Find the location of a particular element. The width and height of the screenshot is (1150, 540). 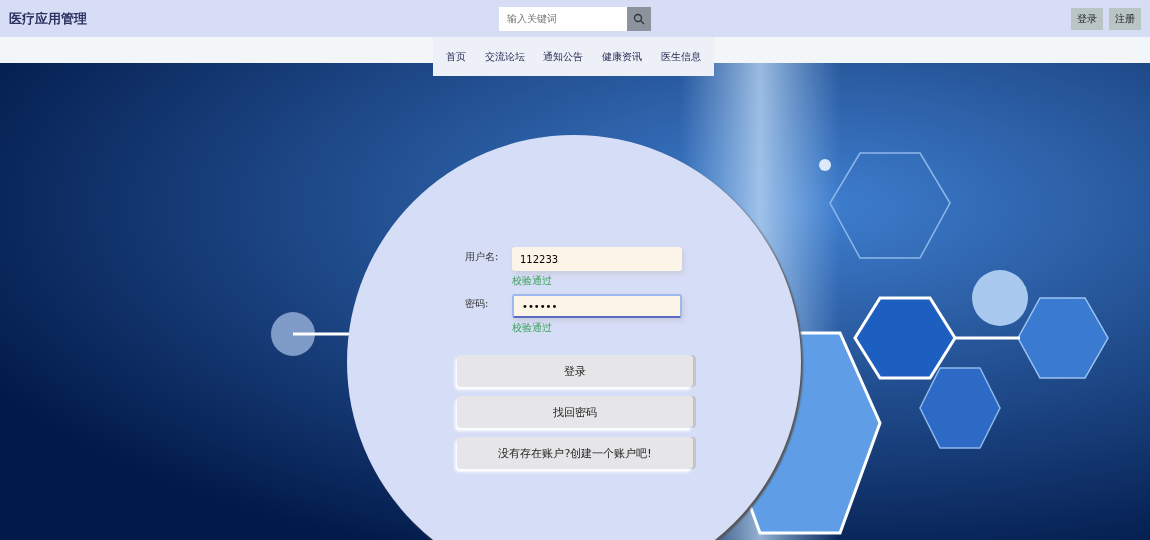

site-title: 医疗应用管理 is located at coordinates (48, 18).